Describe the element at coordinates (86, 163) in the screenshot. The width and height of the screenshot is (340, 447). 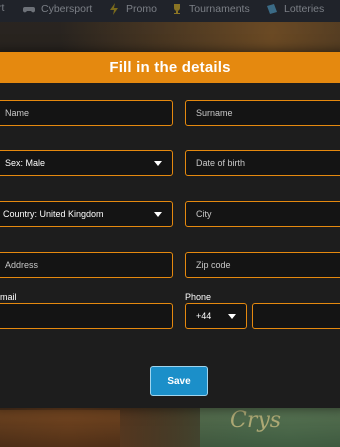
I see `sex-select: Sex: Male` at that location.